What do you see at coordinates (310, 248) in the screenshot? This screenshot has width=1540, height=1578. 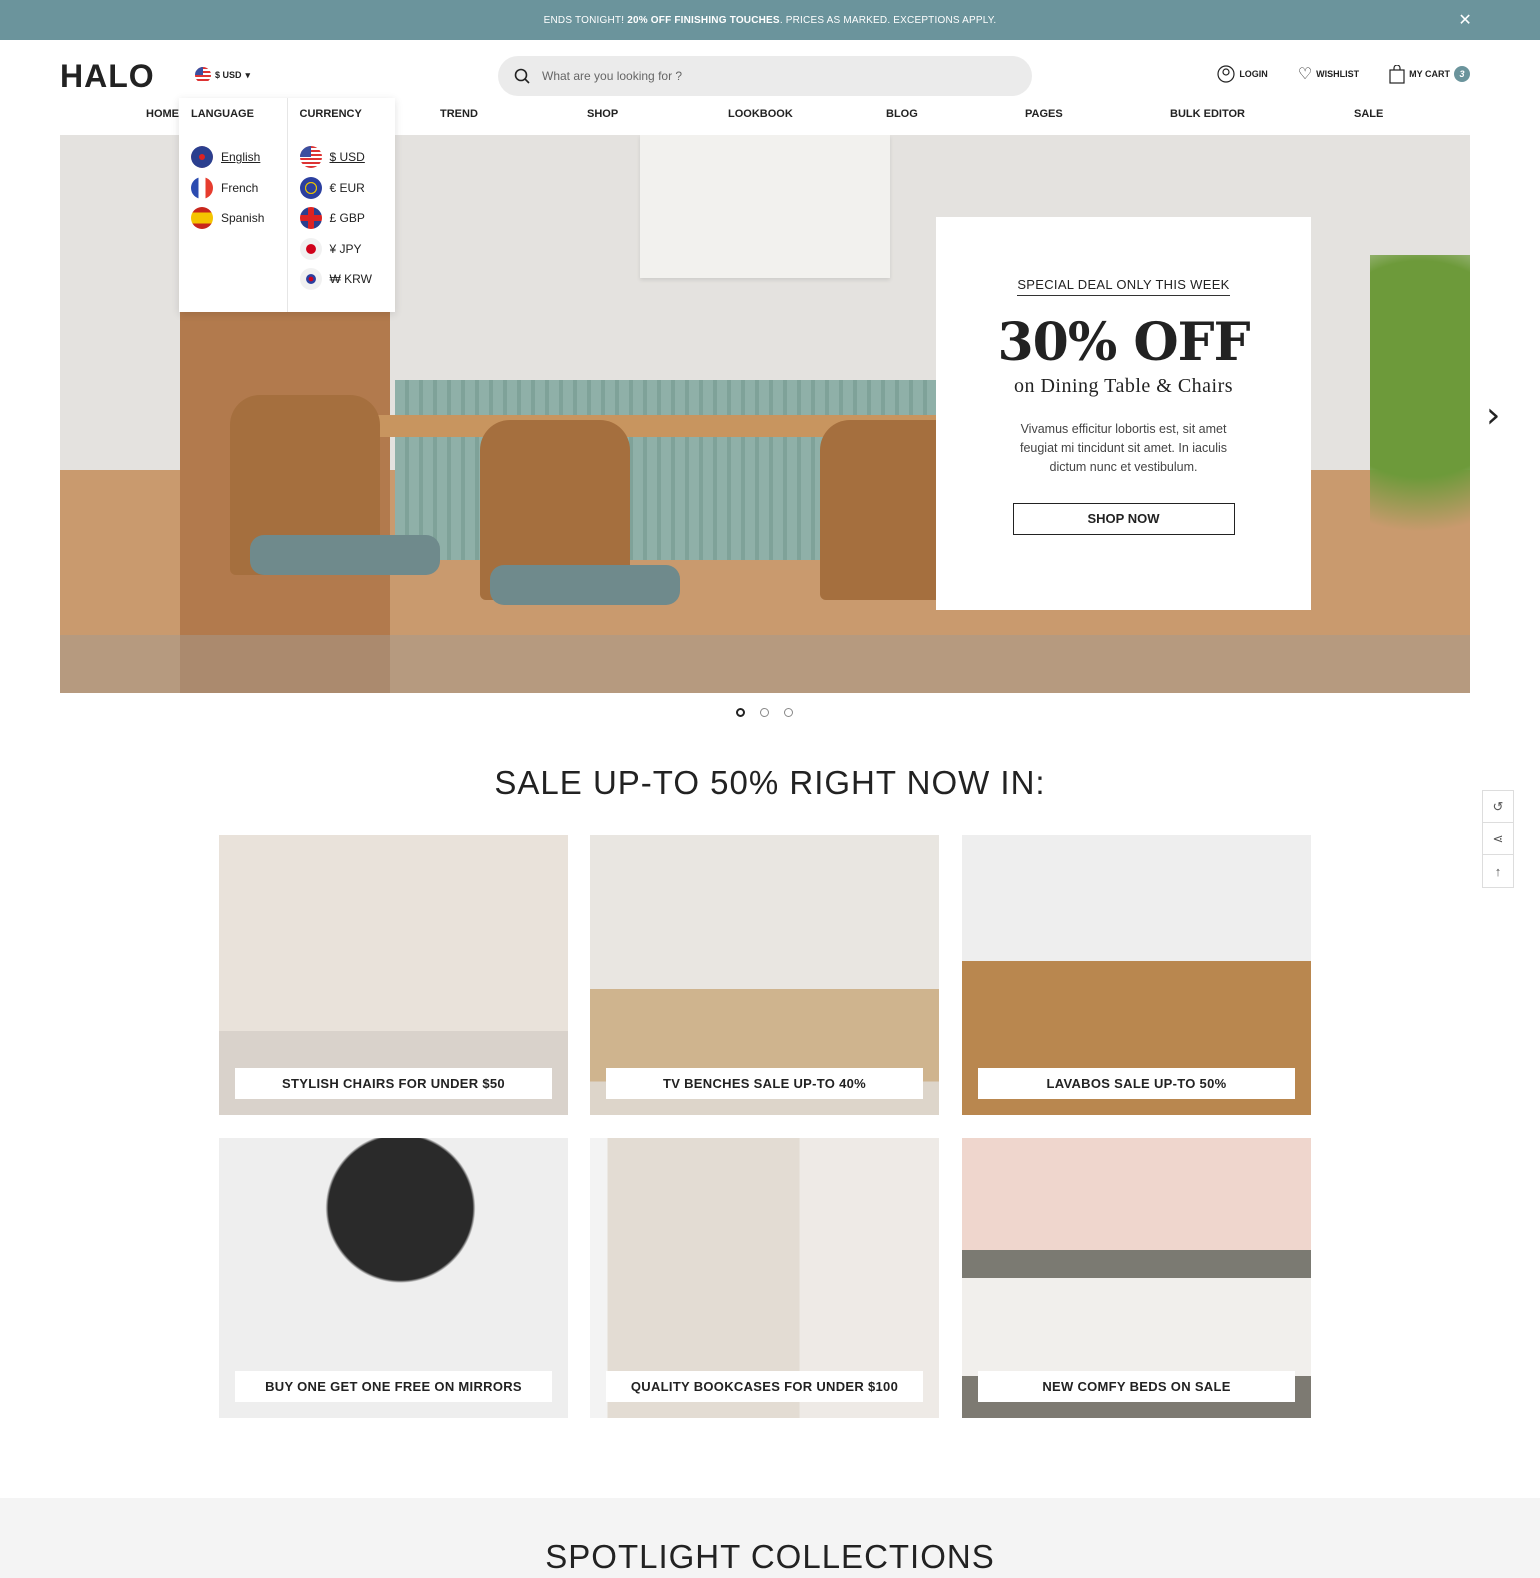 I see `japan-flag-icon` at bounding box center [310, 248].